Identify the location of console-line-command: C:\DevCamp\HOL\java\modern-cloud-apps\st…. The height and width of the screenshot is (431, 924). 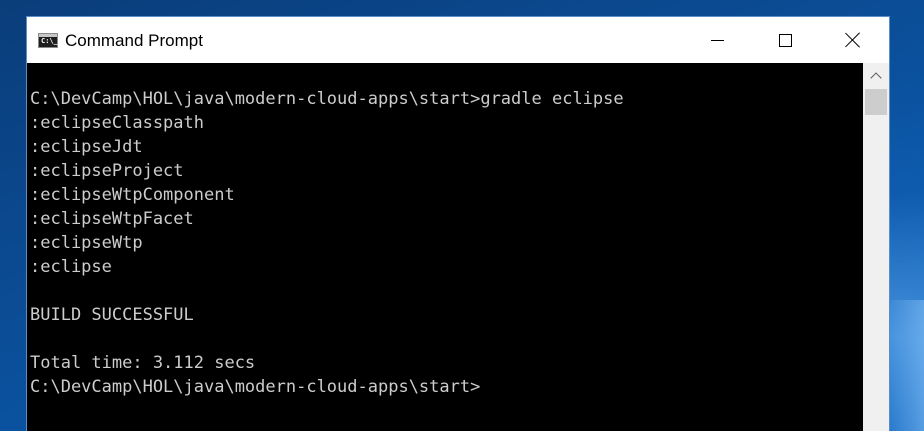
(327, 99).